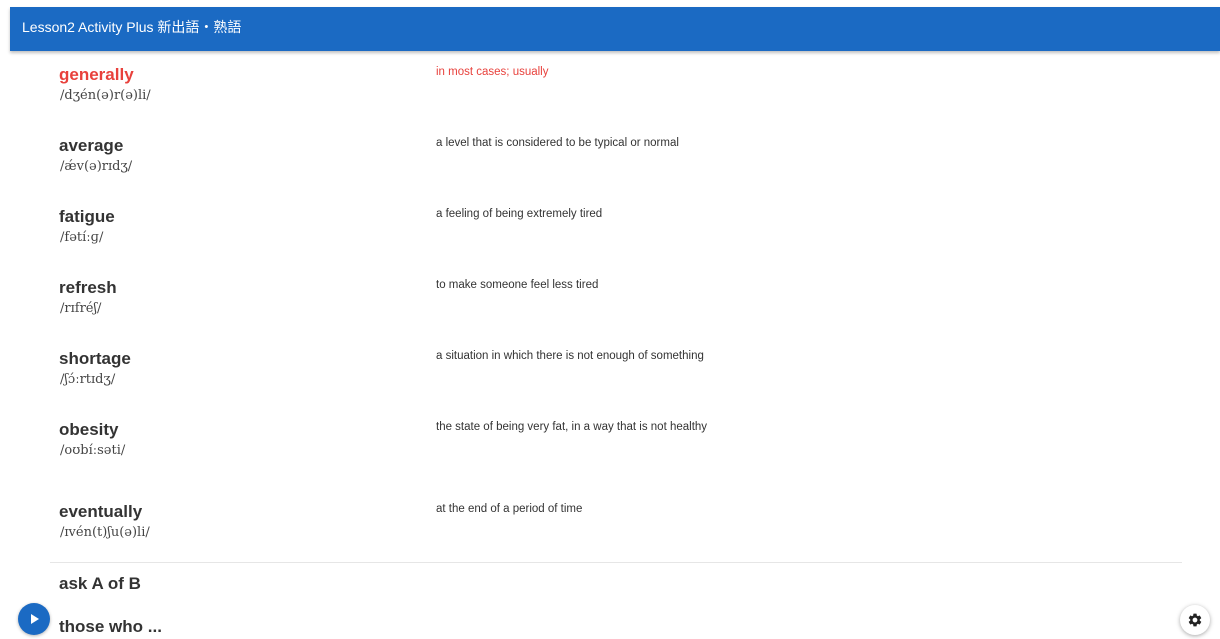 The width and height of the screenshot is (1220, 639). I want to click on play-button, so click(34, 619).